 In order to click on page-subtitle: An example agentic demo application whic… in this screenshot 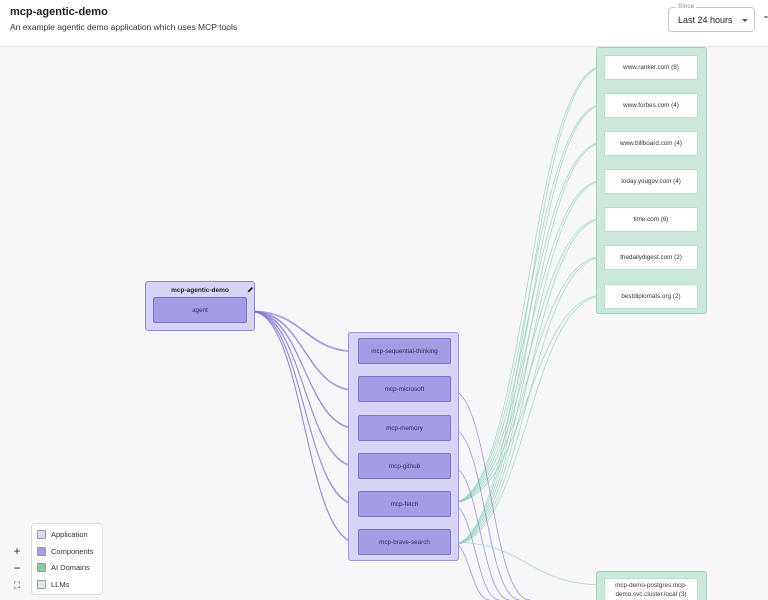, I will do `click(124, 27)`.